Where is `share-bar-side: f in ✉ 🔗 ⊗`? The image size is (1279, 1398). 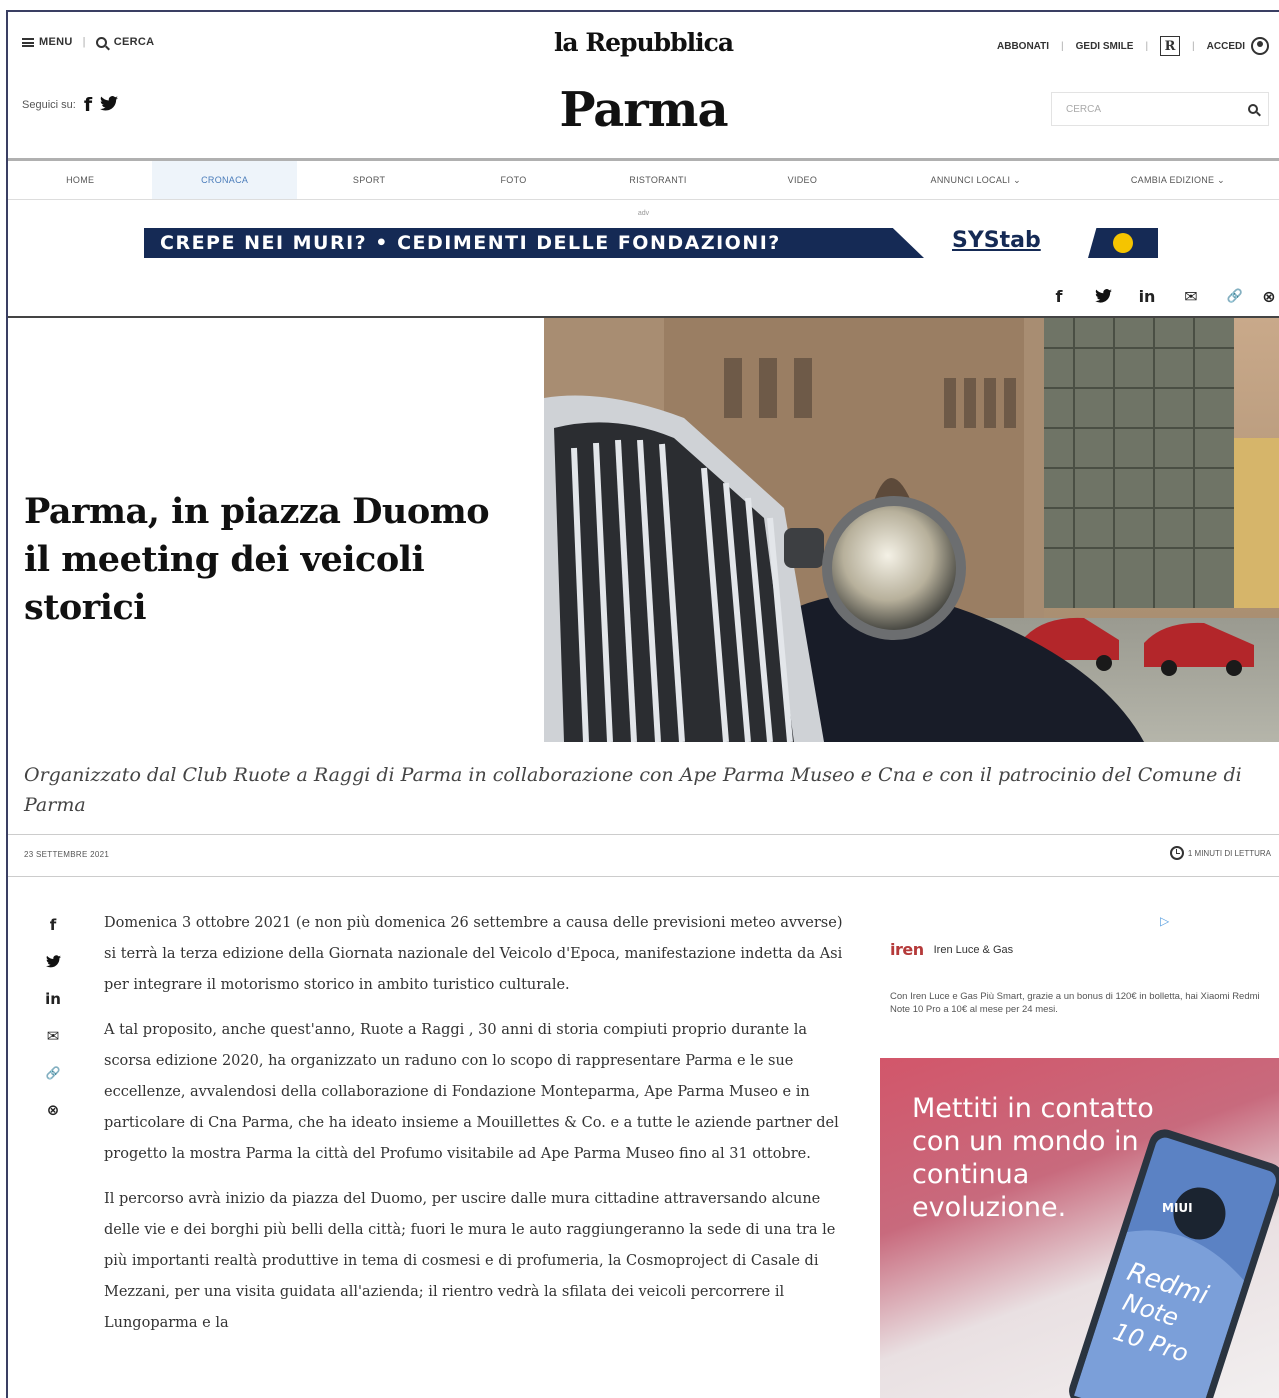 share-bar-side: f in ✉ 🔗 ⊗ is located at coordinates (53, 1017).